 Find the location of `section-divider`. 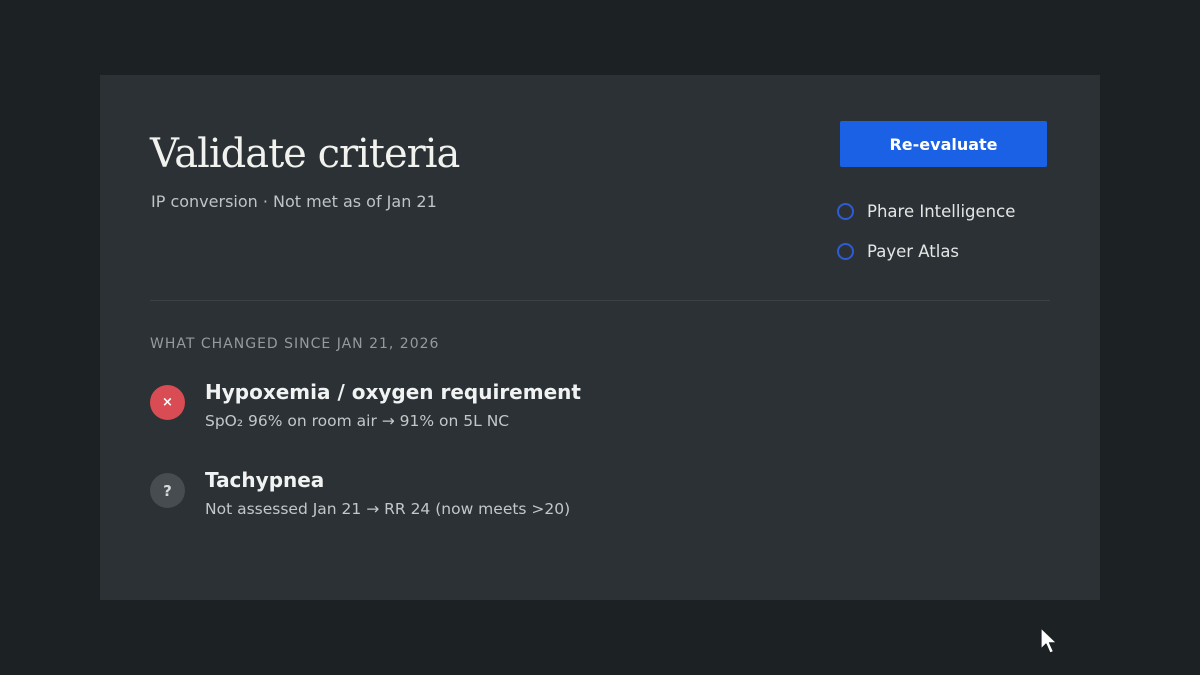

section-divider is located at coordinates (600, 300).